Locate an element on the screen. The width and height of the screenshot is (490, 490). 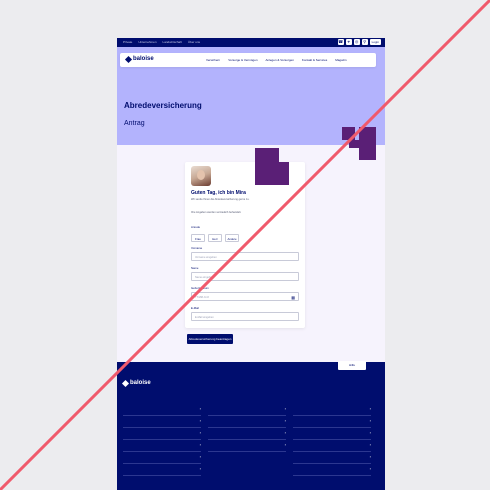
footer-logo: baloise is located at coordinates (136, 383).